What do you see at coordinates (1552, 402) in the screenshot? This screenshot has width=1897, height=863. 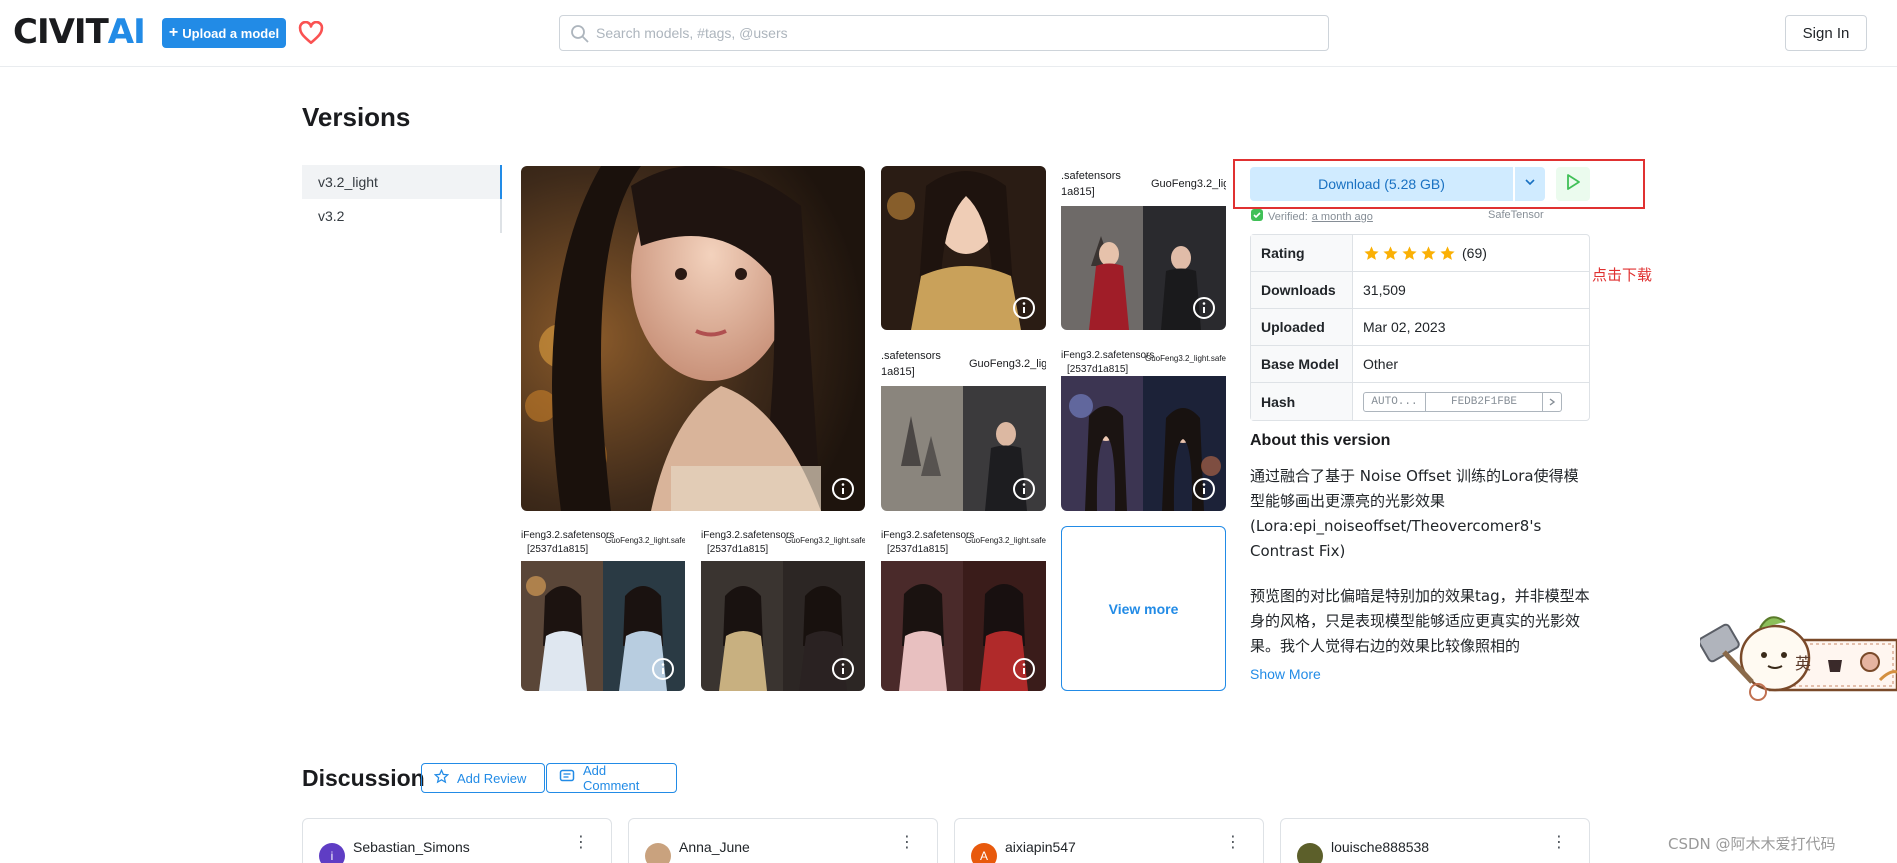 I see `chevron-right-icon` at bounding box center [1552, 402].